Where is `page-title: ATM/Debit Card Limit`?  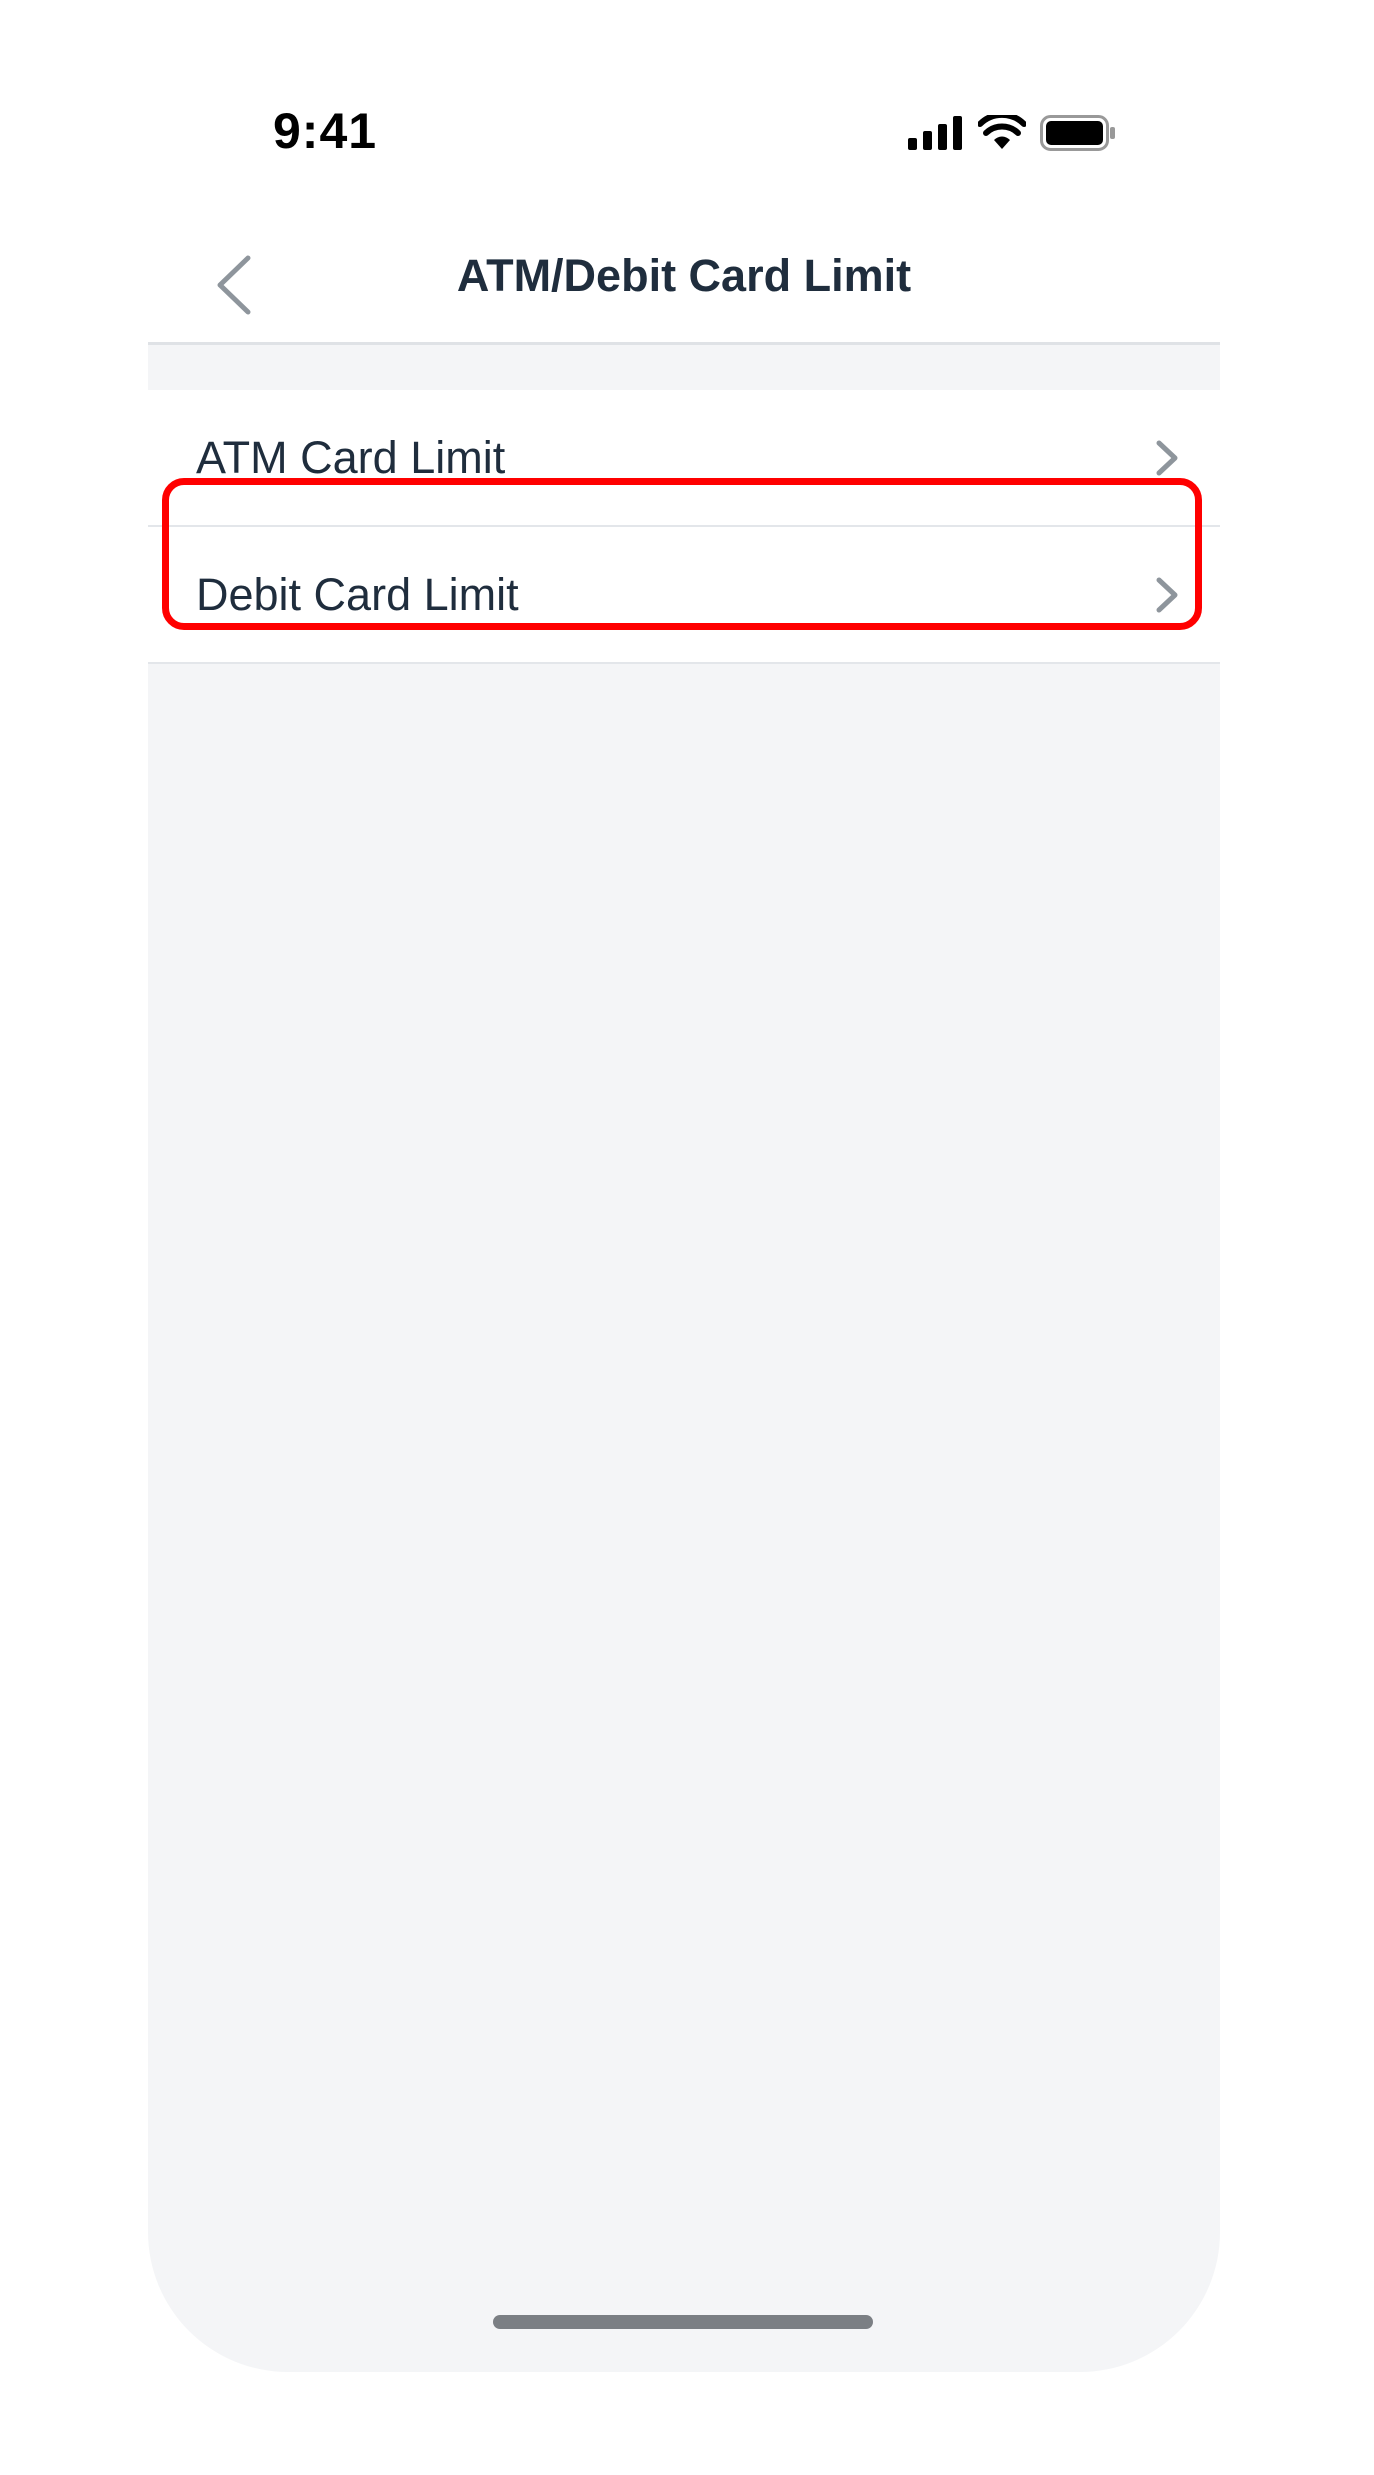
page-title: ATM/Debit Card Limit is located at coordinates (684, 275).